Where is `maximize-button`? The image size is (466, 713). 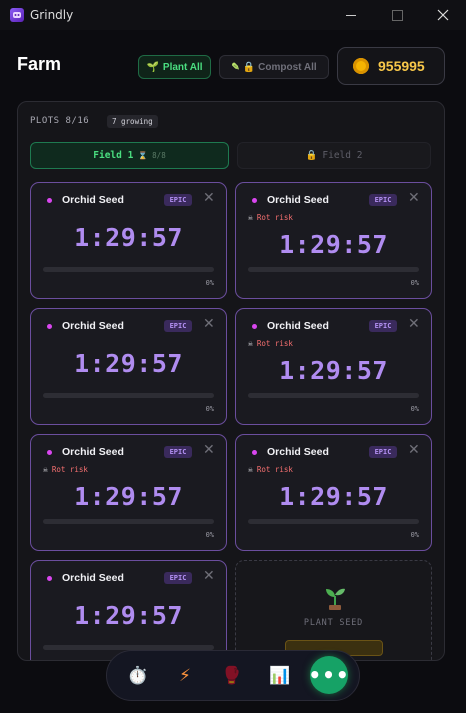
maximize-button is located at coordinates (397, 15).